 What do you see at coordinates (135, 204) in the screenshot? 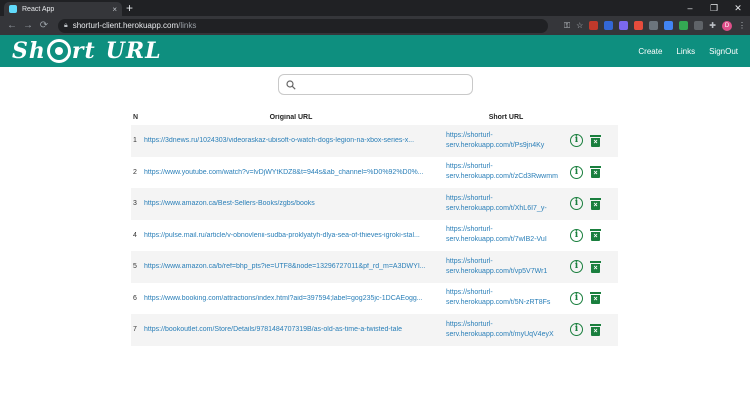
I see `row-number: 3` at bounding box center [135, 204].